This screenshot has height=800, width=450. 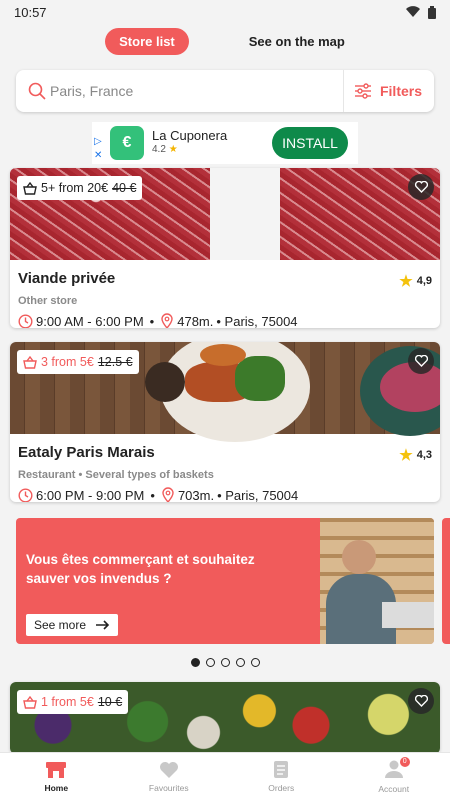 I want to click on tab-orders-label: Orders, so click(x=281, y=788).